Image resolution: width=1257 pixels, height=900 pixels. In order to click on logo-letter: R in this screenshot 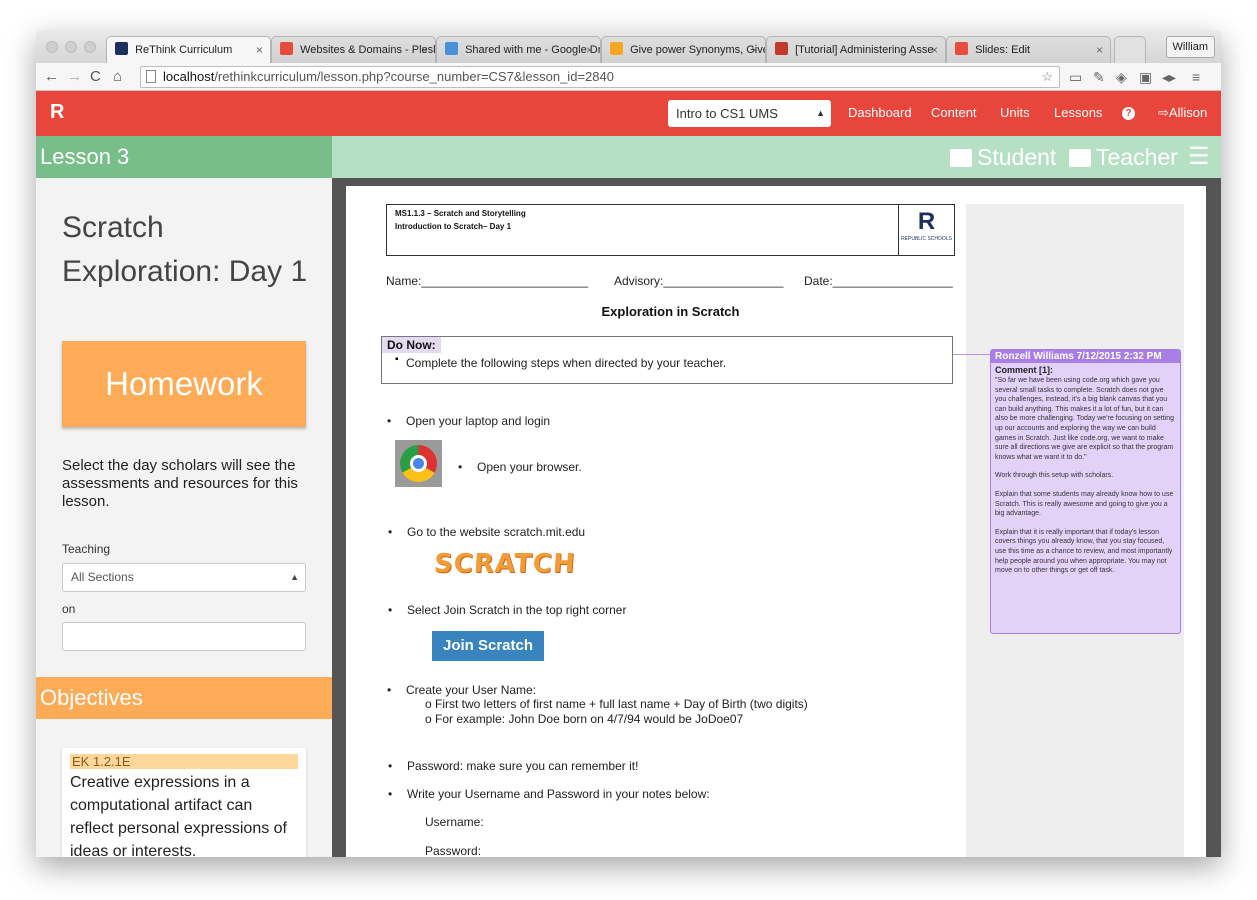, I will do `click(926, 221)`.